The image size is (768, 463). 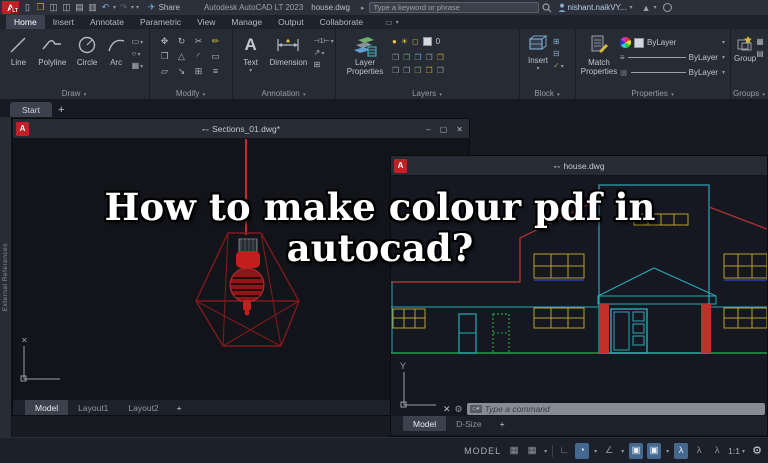 What do you see at coordinates (284, 93) in the screenshot?
I see `annotation-panel-label: Annotation ▾` at bounding box center [284, 93].